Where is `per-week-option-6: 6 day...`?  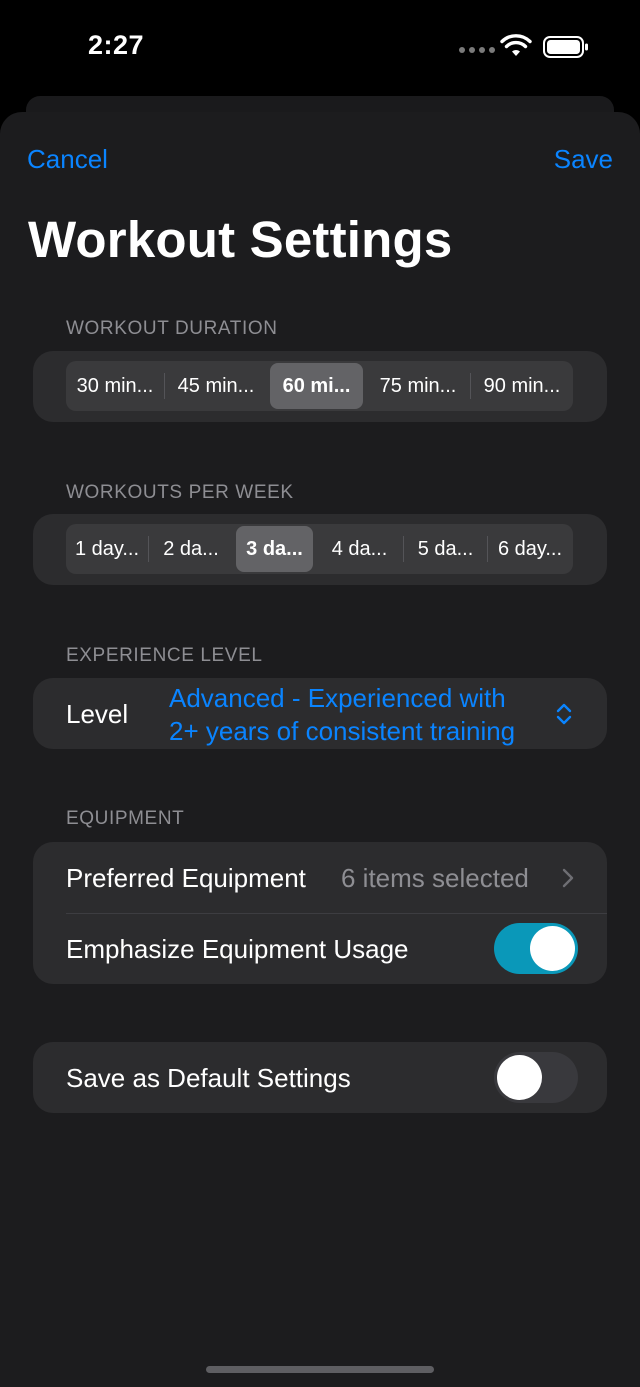
per-week-option-6: 6 day... is located at coordinates (530, 549).